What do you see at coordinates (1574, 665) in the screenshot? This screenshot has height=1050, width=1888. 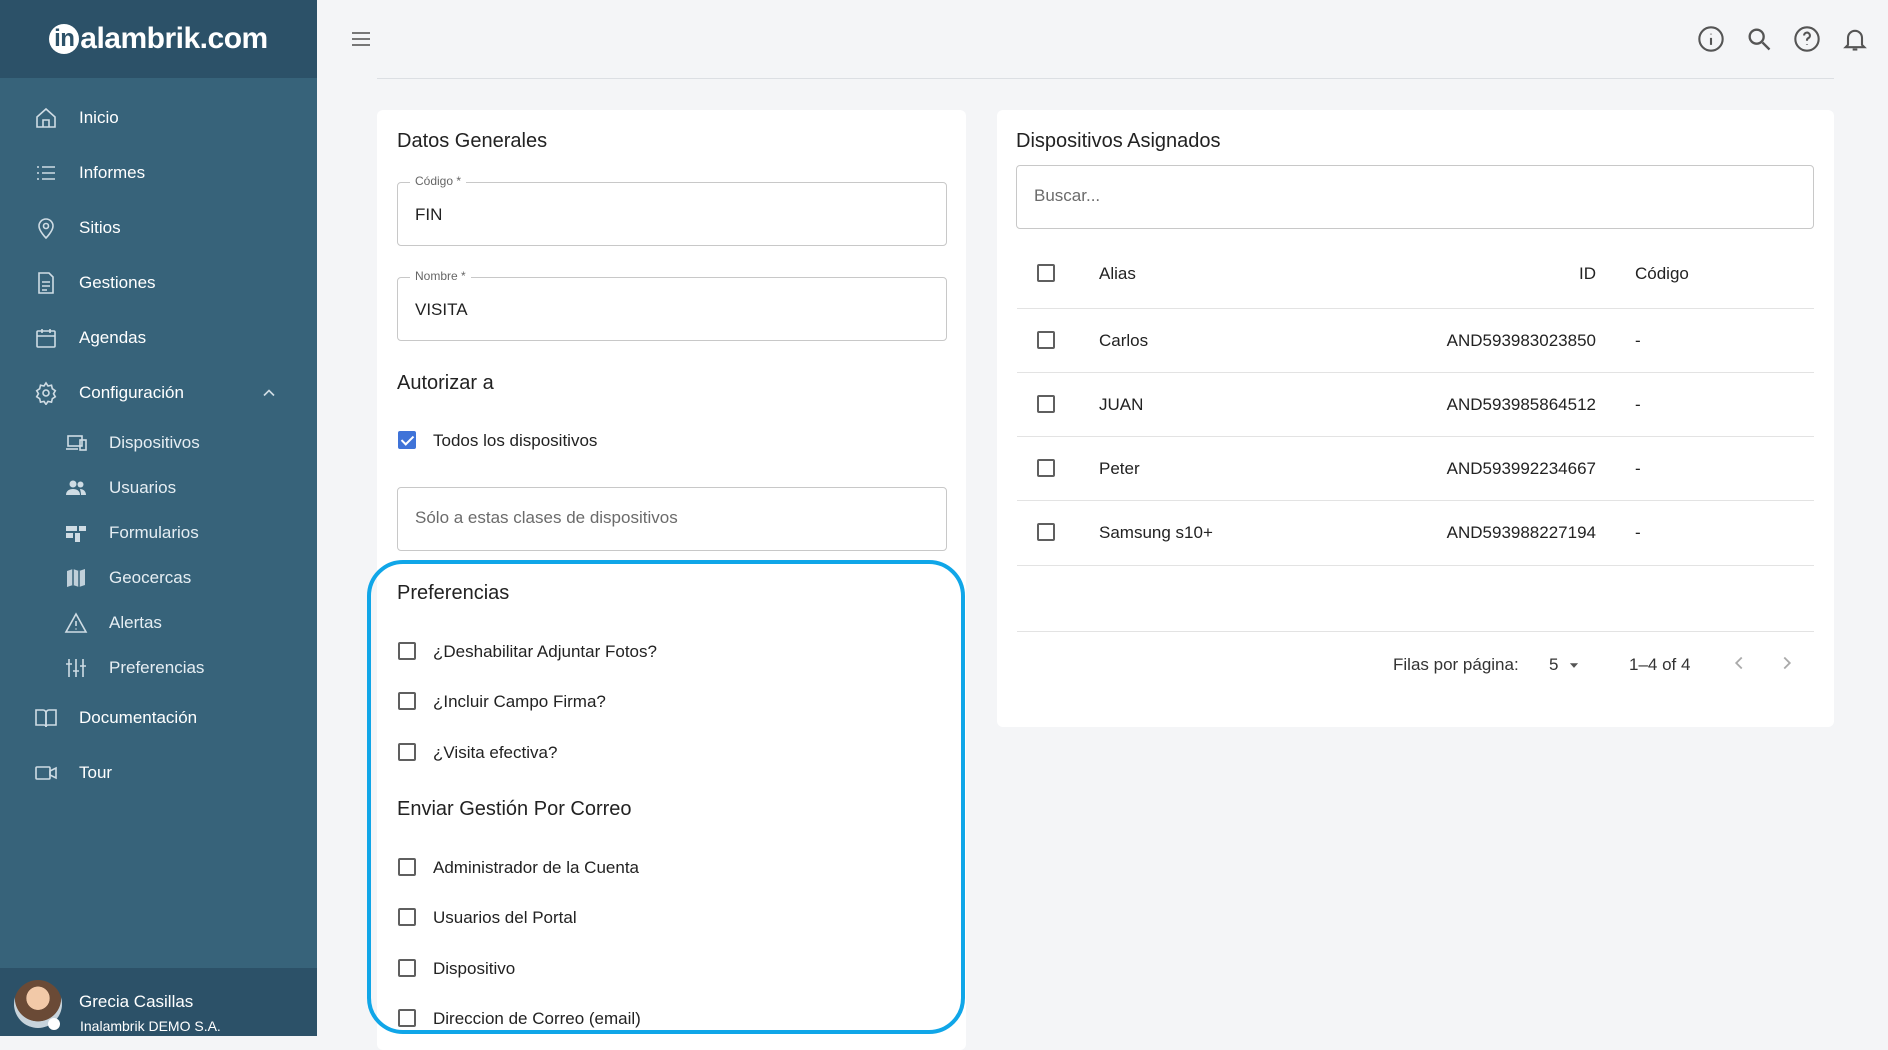 I see `caret-down-icon` at bounding box center [1574, 665].